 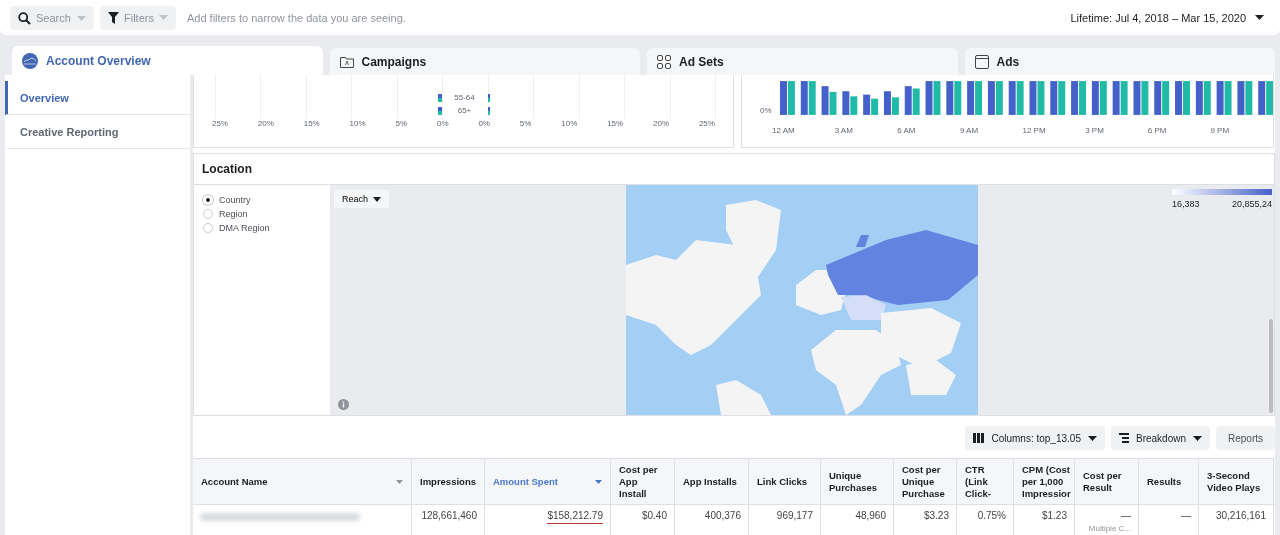 I want to click on info-icon, so click(x=343, y=405).